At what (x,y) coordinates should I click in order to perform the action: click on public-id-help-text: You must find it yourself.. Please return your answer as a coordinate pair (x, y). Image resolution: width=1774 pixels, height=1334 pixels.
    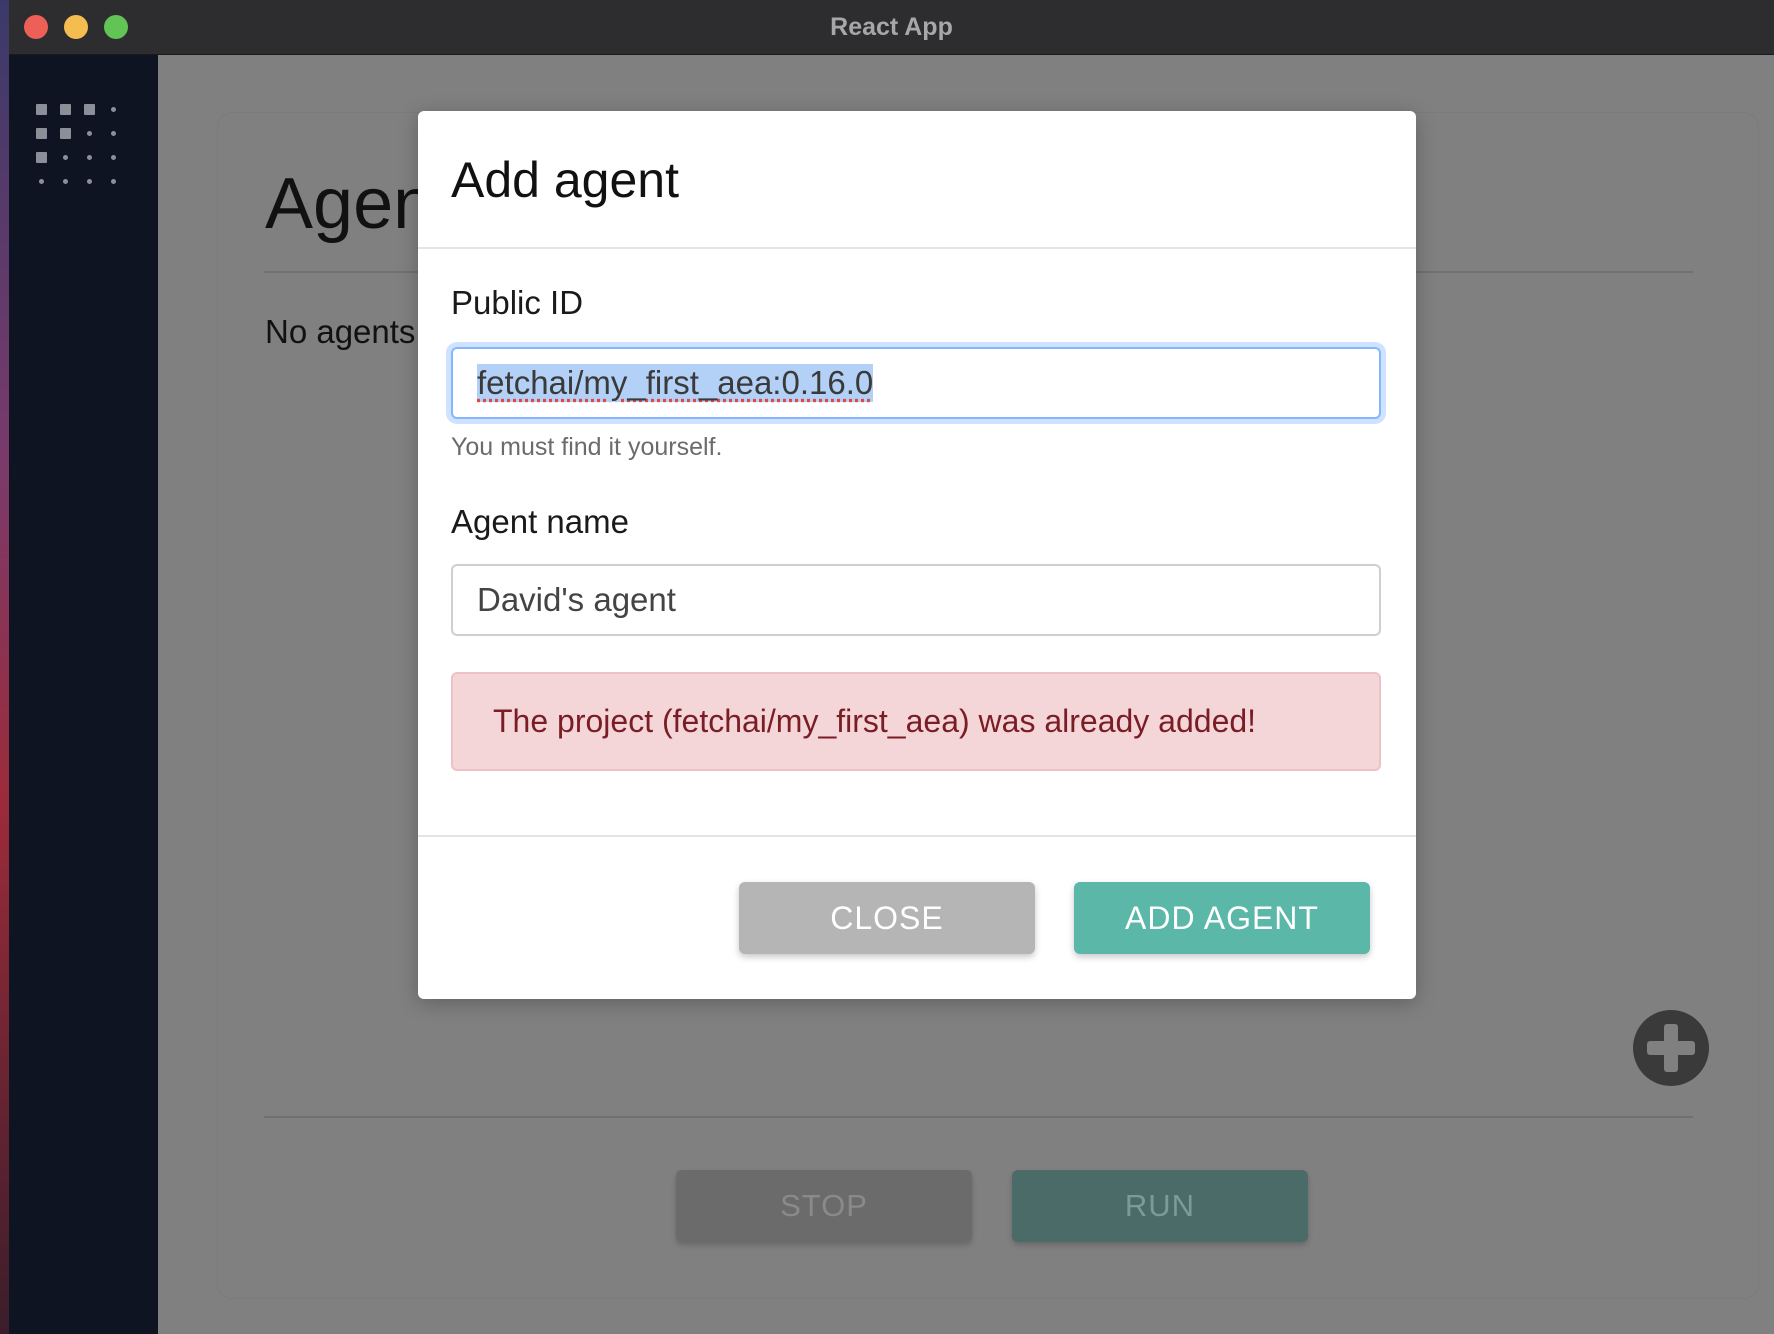
    Looking at the image, I should click on (587, 447).